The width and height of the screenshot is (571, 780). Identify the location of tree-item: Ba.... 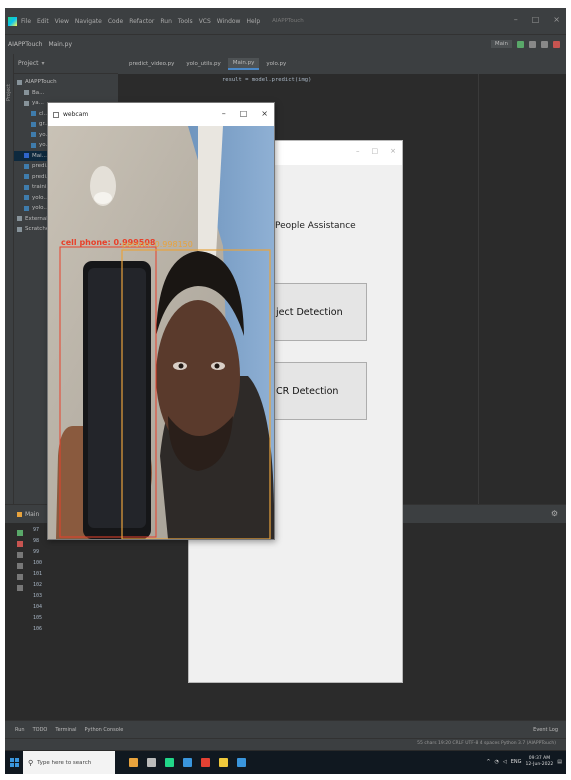
(66, 93).